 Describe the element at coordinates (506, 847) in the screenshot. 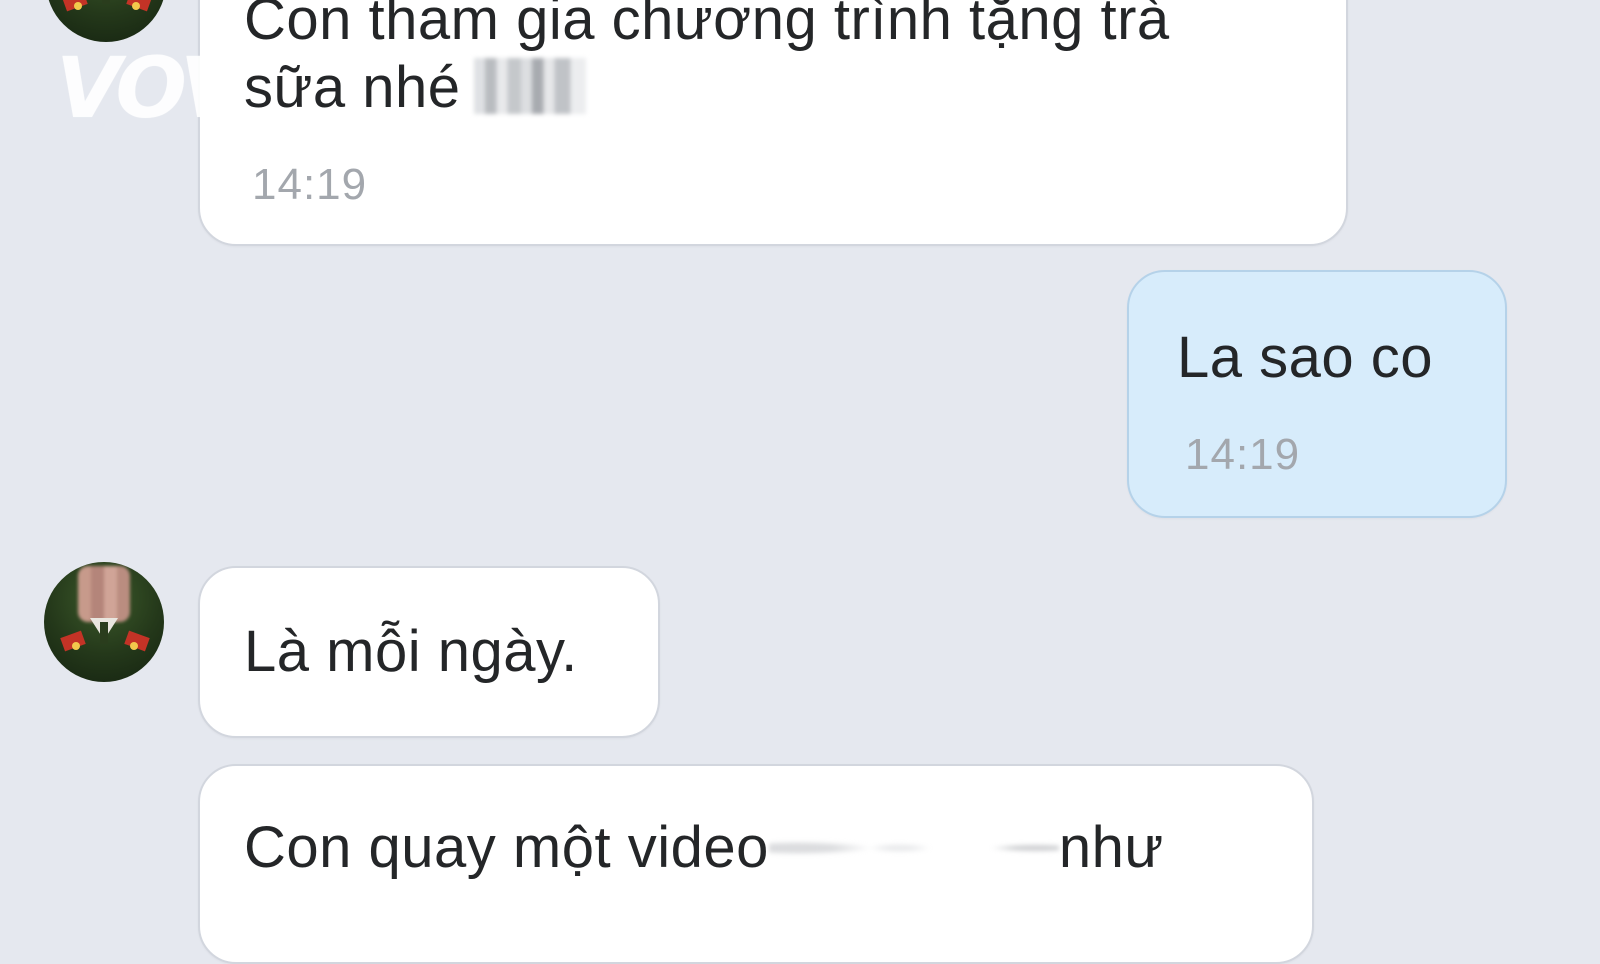

I see `message-text-start: Con quay một video` at that location.